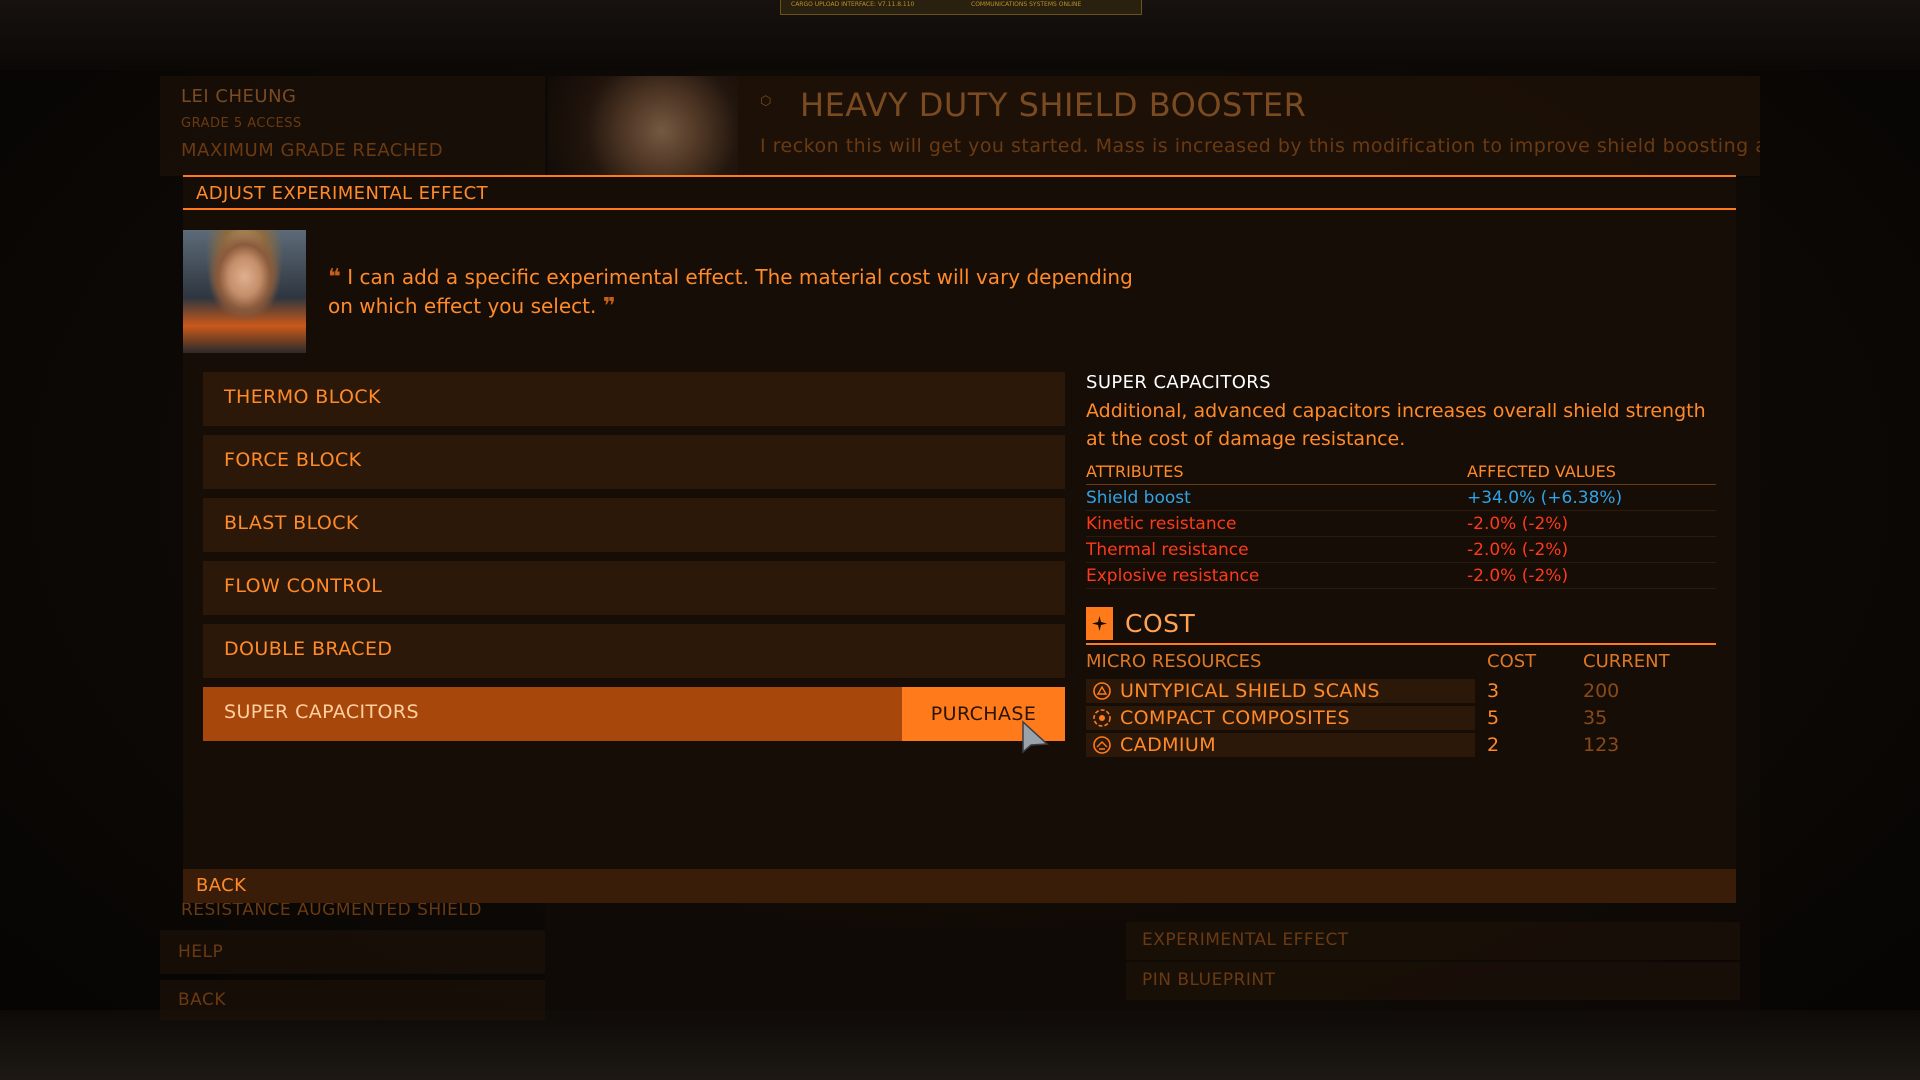 This screenshot has height=1080, width=1920. Describe the element at coordinates (303, 586) in the screenshot. I see `effect-label: FLOW CONTROL` at that location.